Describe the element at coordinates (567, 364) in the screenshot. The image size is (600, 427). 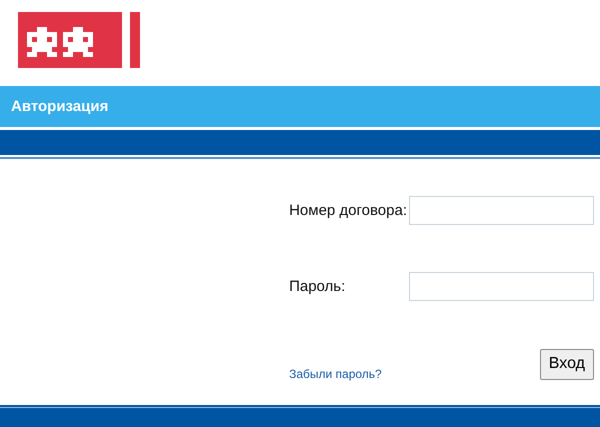
I see `login-button: Вход` at that location.